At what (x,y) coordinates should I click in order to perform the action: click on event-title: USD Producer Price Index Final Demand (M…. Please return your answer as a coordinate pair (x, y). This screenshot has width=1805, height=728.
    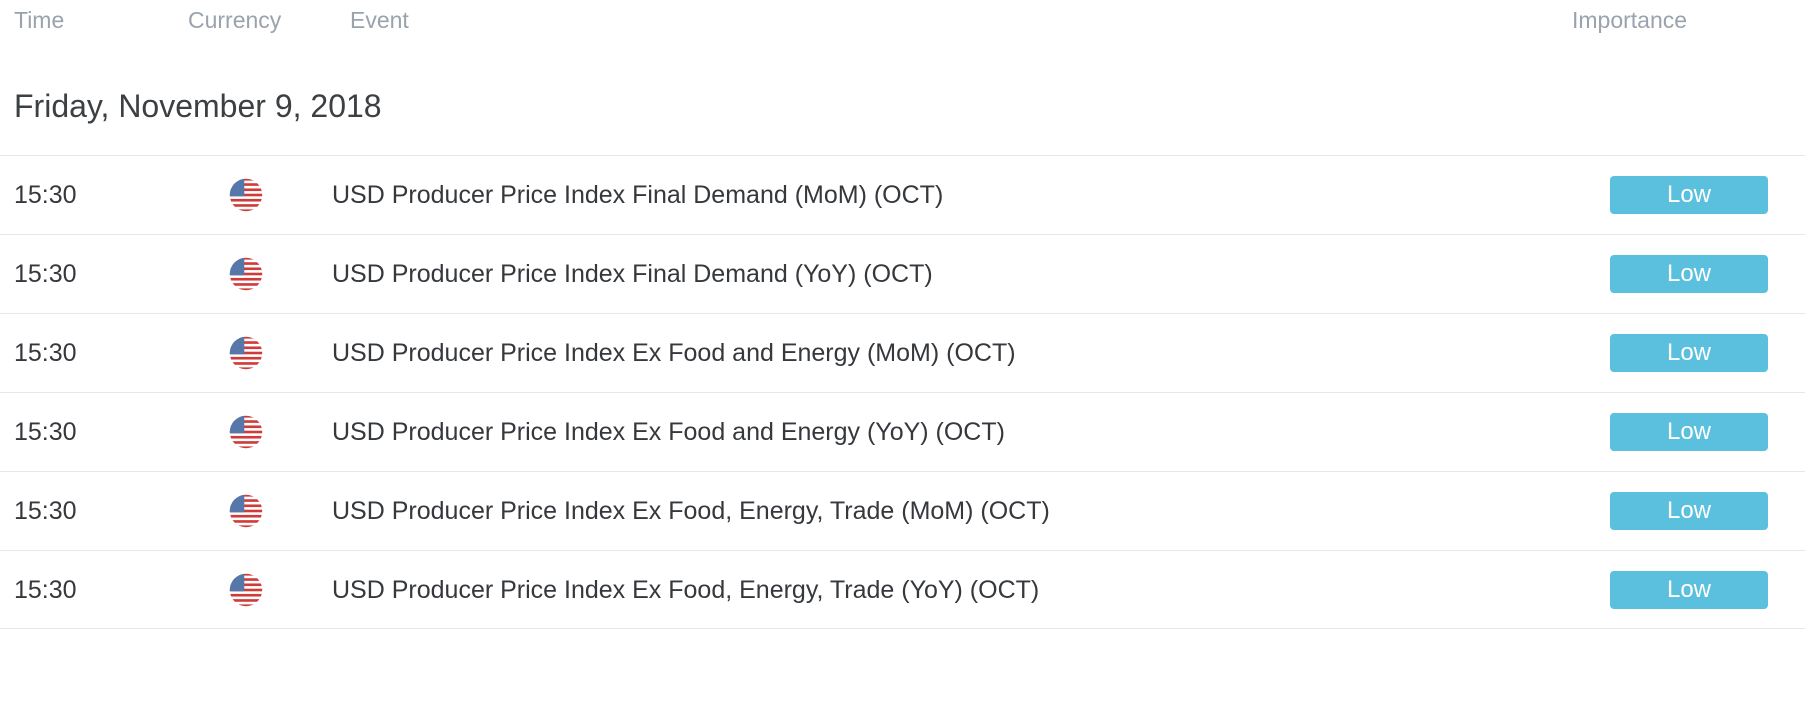
    Looking at the image, I should click on (638, 195).